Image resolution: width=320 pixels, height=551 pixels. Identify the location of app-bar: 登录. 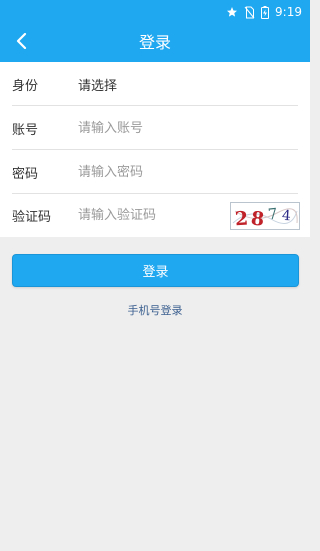
(155, 43).